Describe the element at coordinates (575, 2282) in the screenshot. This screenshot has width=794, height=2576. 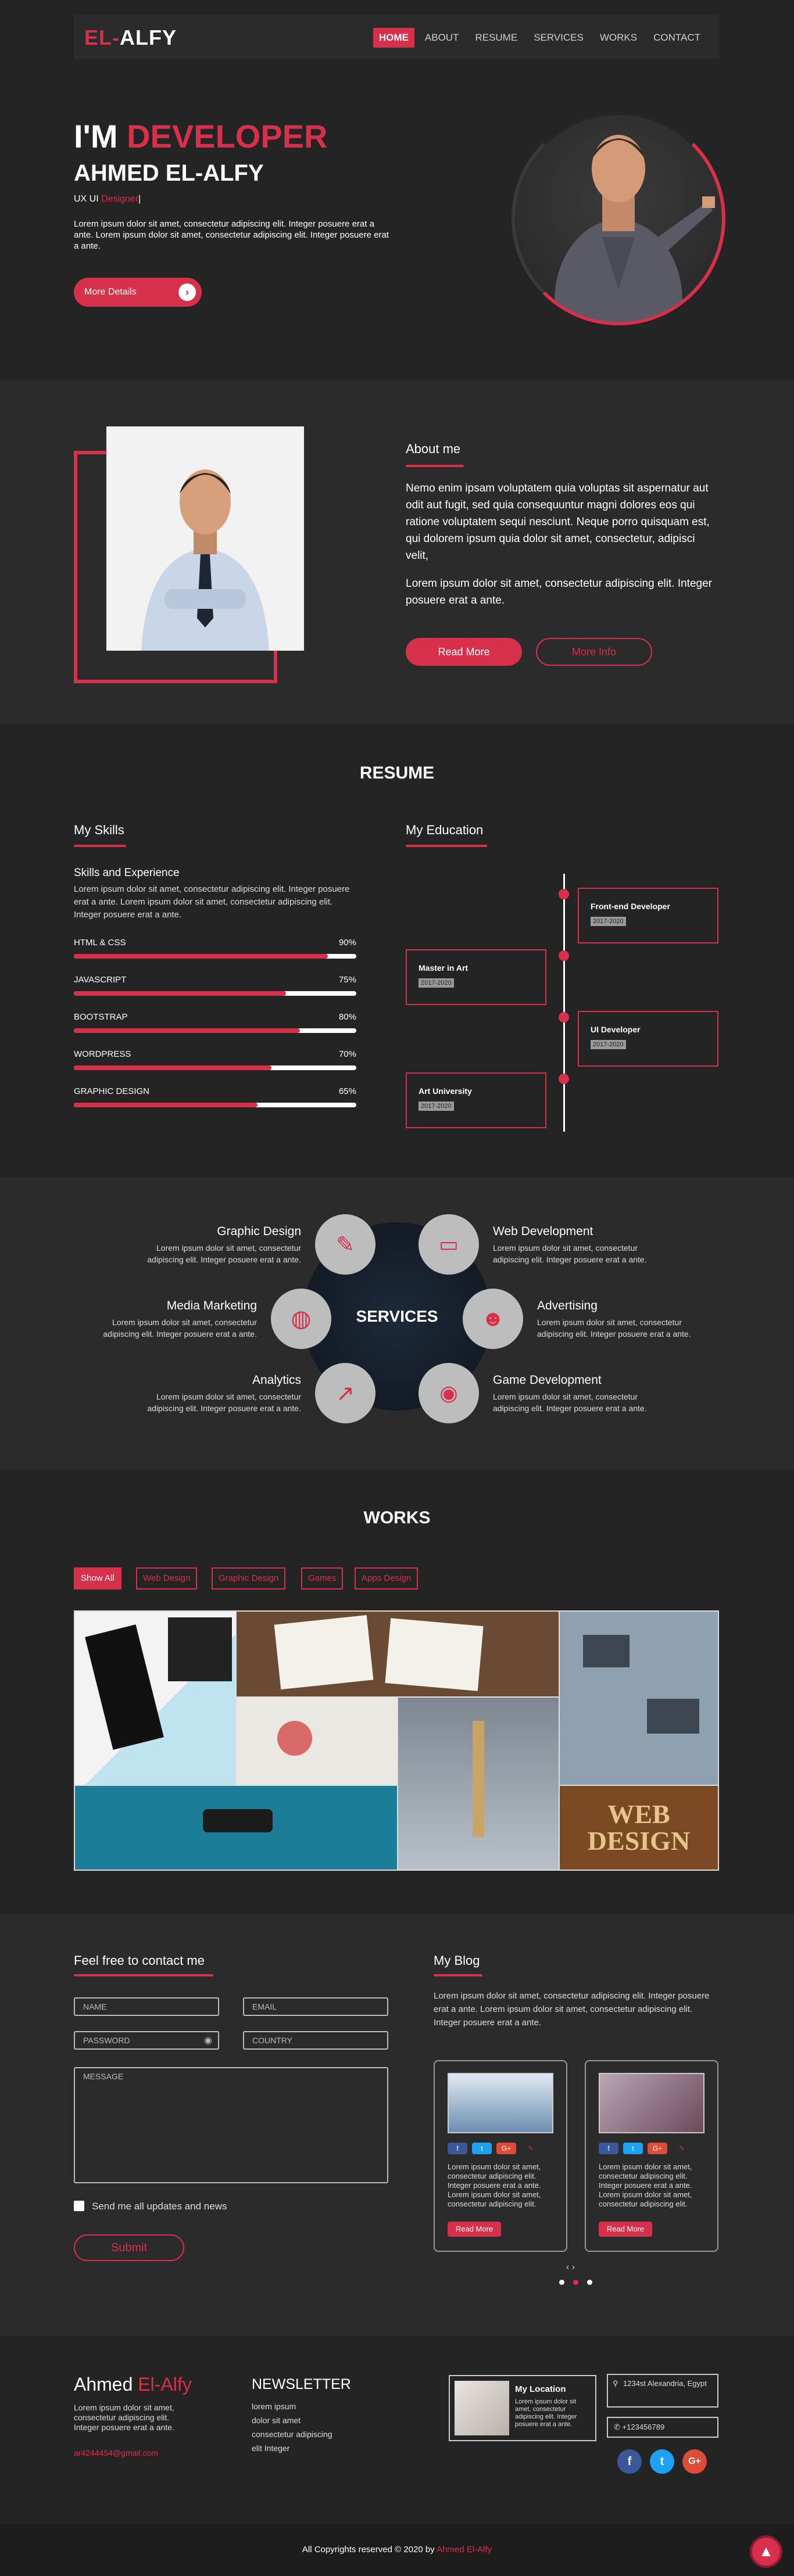
I see `carousel-dot-active` at that location.